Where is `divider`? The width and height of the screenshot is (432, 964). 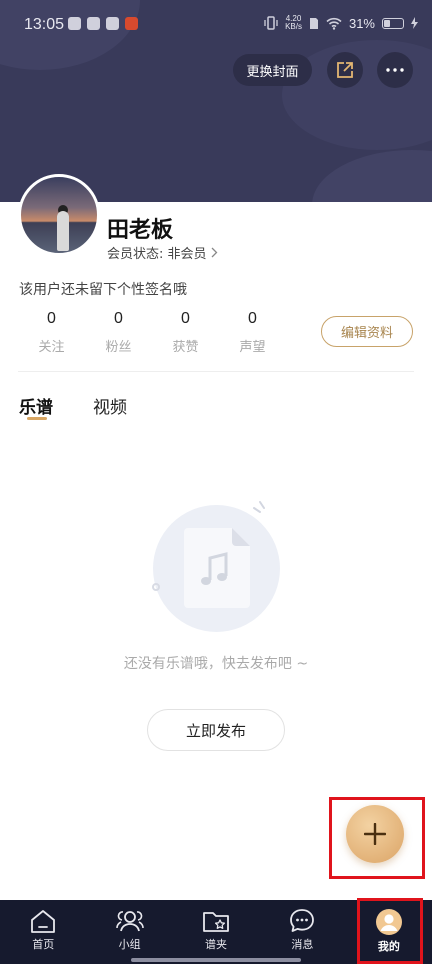
divider is located at coordinates (216, 371).